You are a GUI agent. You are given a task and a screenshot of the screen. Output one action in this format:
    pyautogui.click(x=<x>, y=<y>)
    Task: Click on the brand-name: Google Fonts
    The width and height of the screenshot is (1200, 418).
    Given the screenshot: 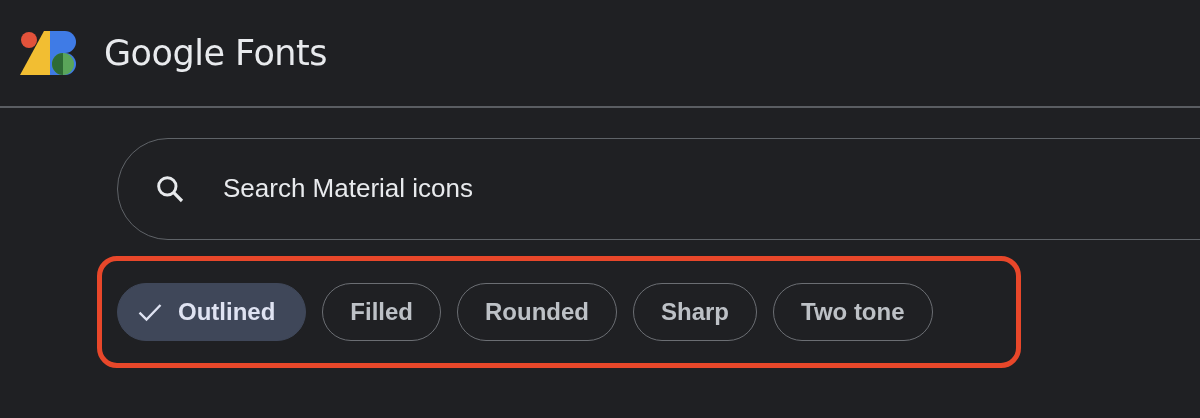 What is the action you would take?
    pyautogui.click(x=215, y=53)
    